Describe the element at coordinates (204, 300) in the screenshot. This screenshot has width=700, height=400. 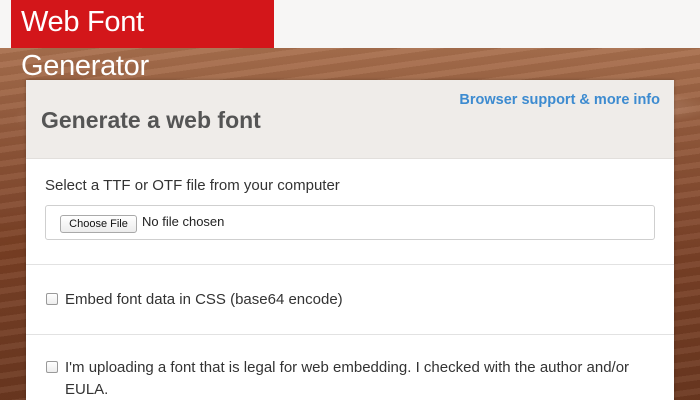
I see `embed-label: Embed font data in CSS (base64 encode)` at that location.